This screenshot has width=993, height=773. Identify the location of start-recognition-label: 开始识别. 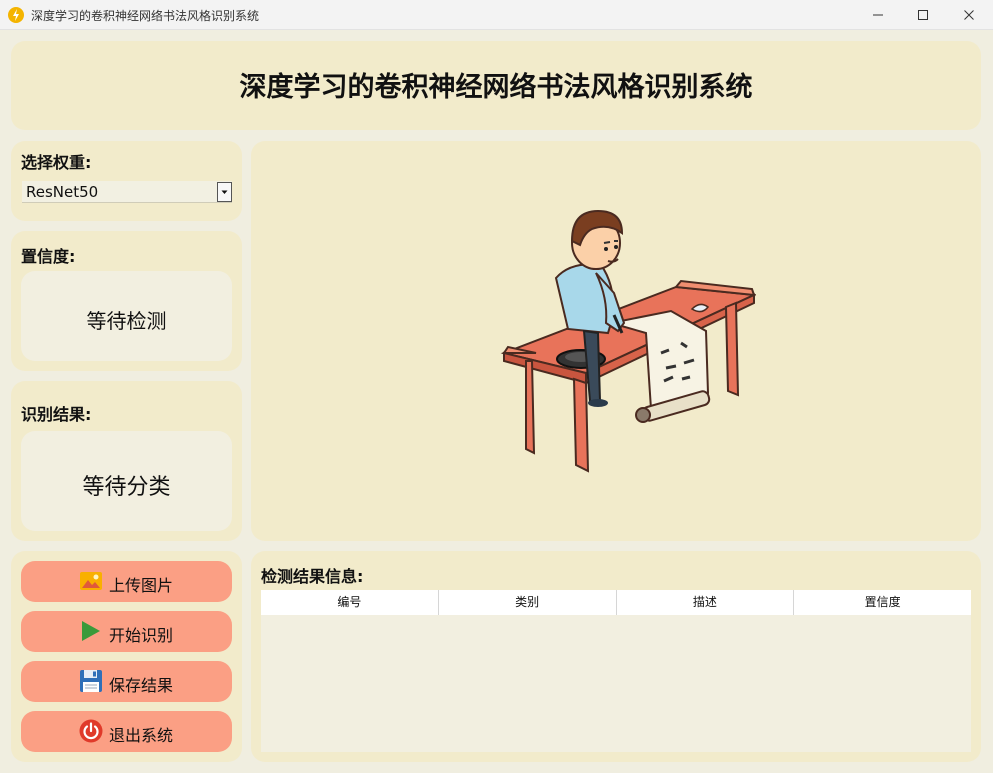
(141, 635).